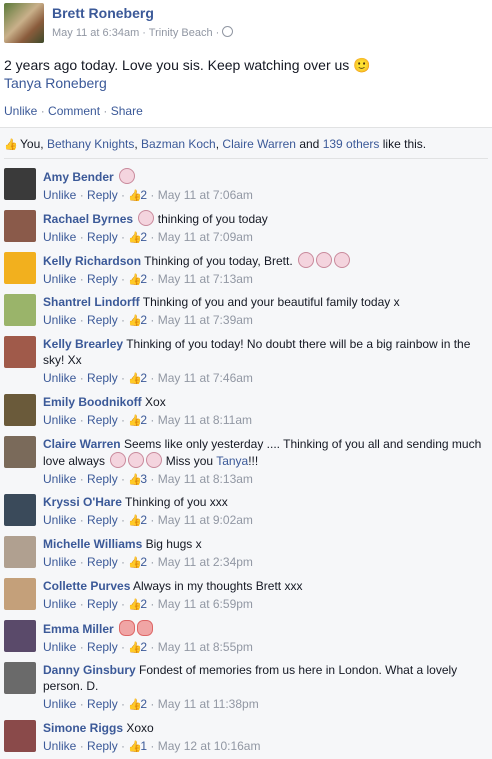  What do you see at coordinates (83, 344) in the screenshot?
I see `commenter-name: Kelly Brearley` at bounding box center [83, 344].